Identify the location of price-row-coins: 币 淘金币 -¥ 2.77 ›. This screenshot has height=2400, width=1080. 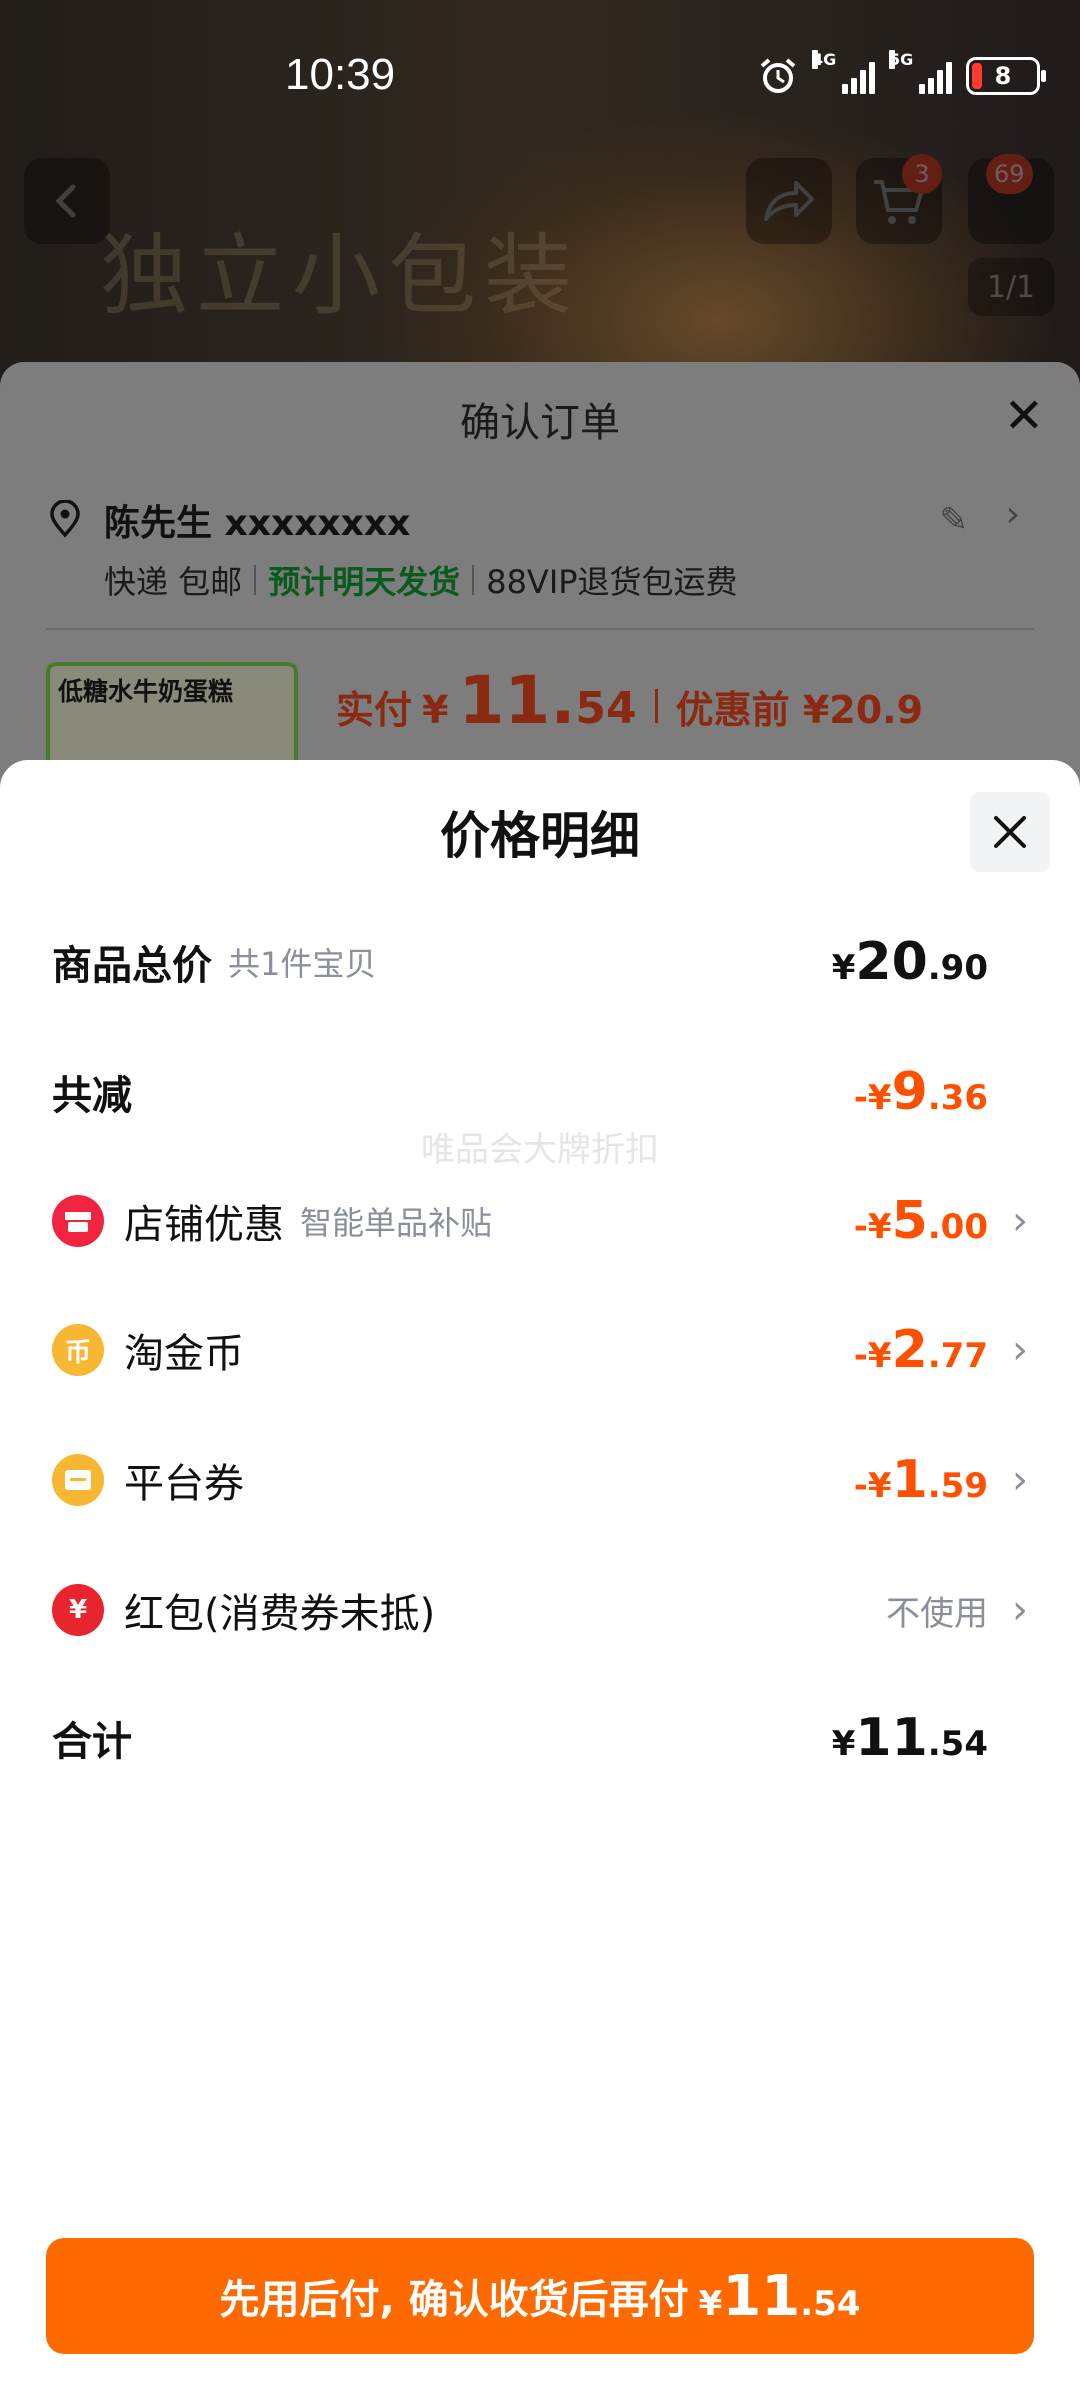
(540, 1350).